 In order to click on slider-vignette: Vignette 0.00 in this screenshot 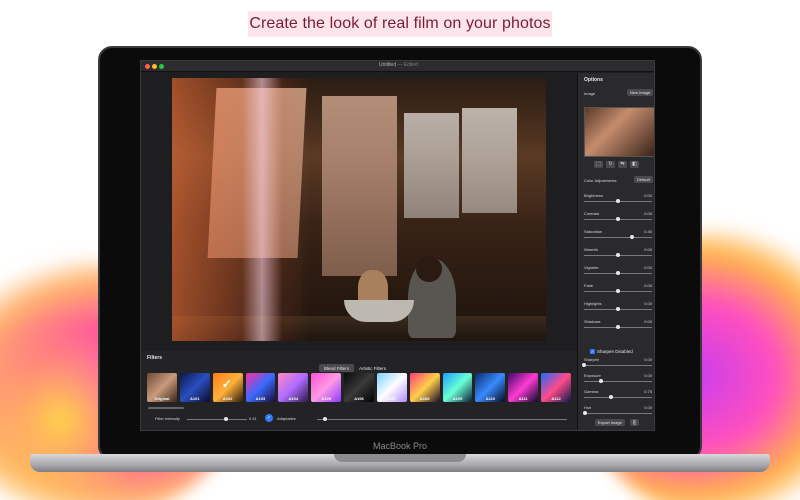, I will do `click(619, 272)`.